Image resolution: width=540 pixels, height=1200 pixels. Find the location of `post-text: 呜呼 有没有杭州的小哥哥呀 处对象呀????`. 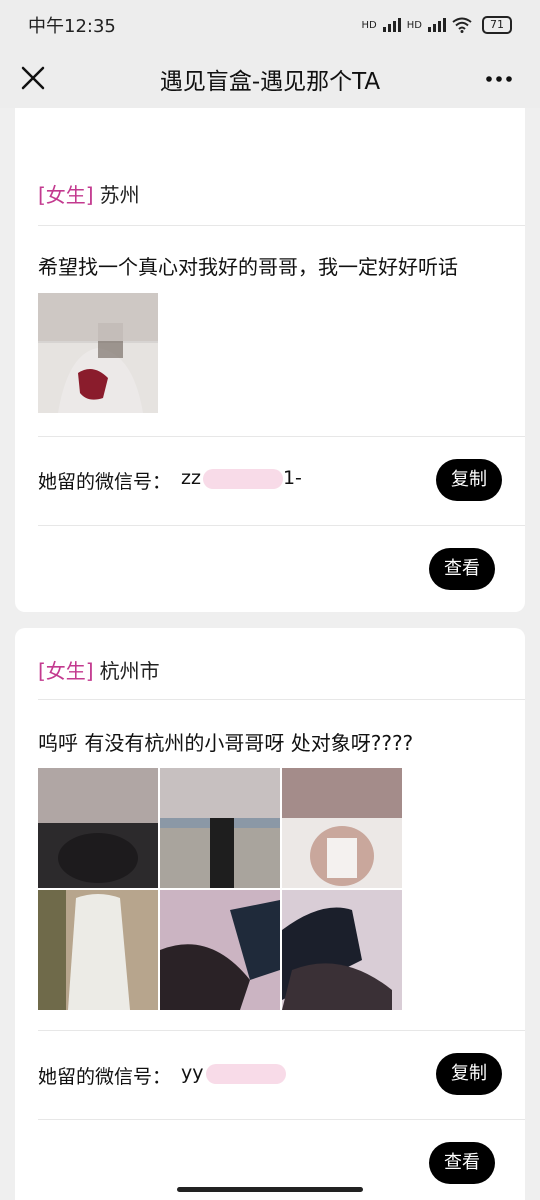

post-text: 呜呼 有没有杭州的小哥哥呀 处对象呀???? is located at coordinates (226, 743).